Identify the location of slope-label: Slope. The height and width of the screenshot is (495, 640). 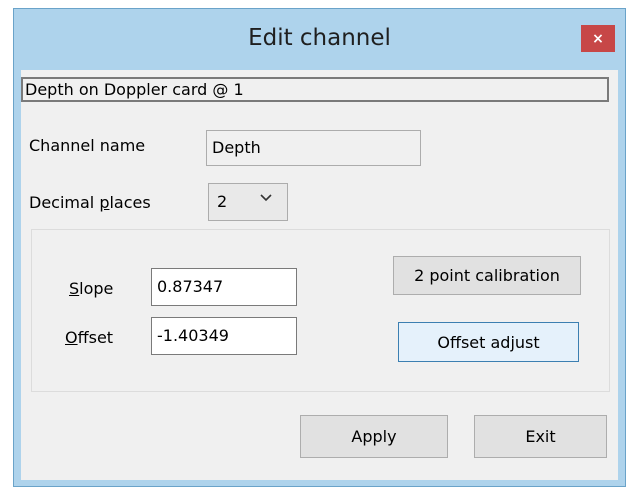
(91, 288).